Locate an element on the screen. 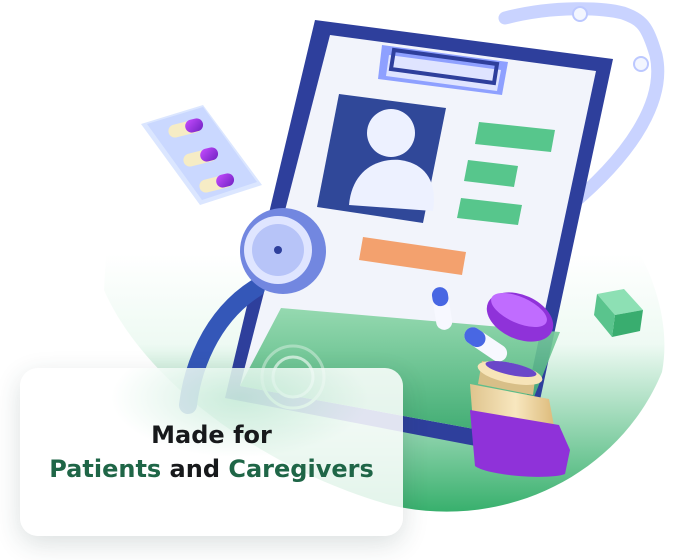 This screenshot has width=676, height=560. patients-label: Patients is located at coordinates (105, 469).